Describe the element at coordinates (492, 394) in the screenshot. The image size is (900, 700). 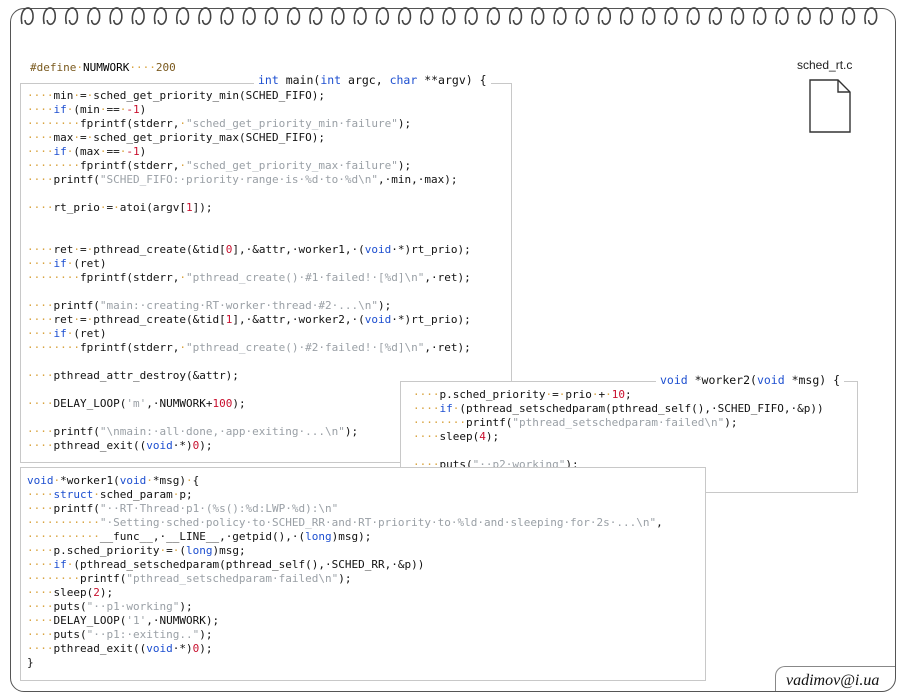
I see `code-token: p.sched_priority` at that location.